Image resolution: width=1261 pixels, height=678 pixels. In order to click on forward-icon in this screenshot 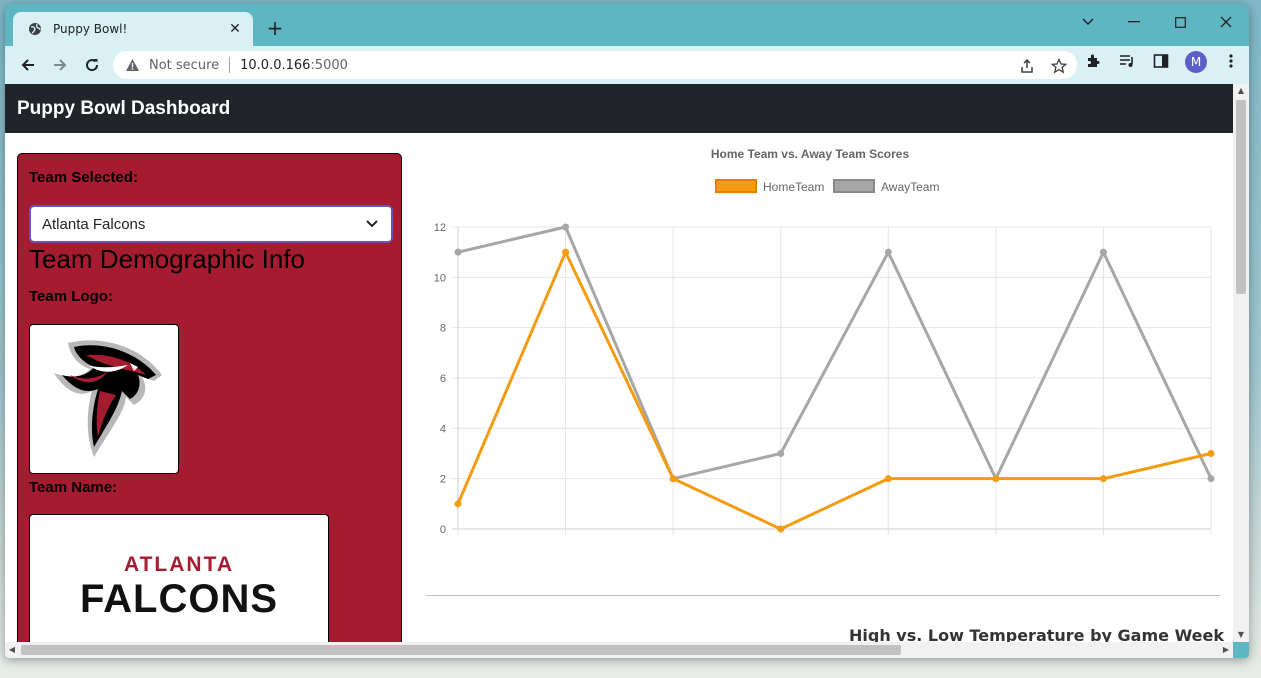, I will do `click(60, 65)`.